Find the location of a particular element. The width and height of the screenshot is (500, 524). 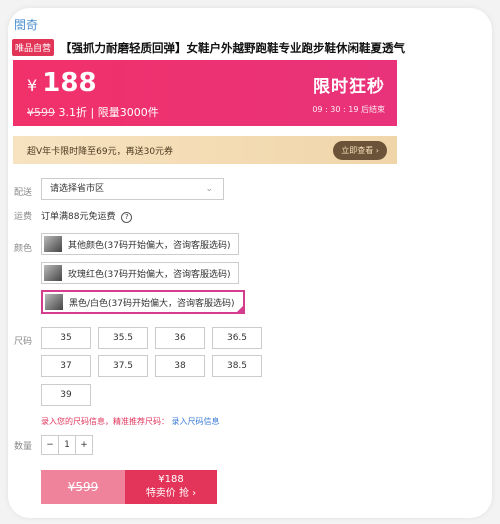

increment-button: + is located at coordinates (84, 445).